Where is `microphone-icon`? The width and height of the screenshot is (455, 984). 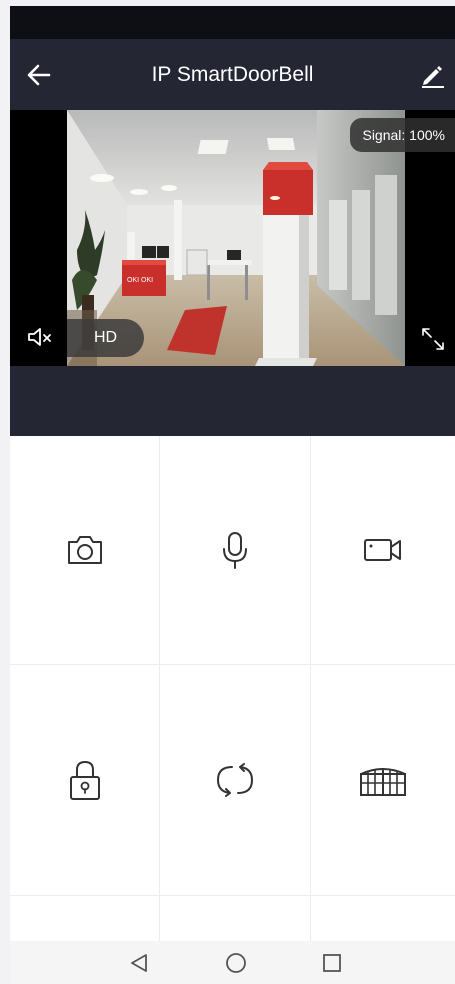
microphone-icon is located at coordinates (235, 550).